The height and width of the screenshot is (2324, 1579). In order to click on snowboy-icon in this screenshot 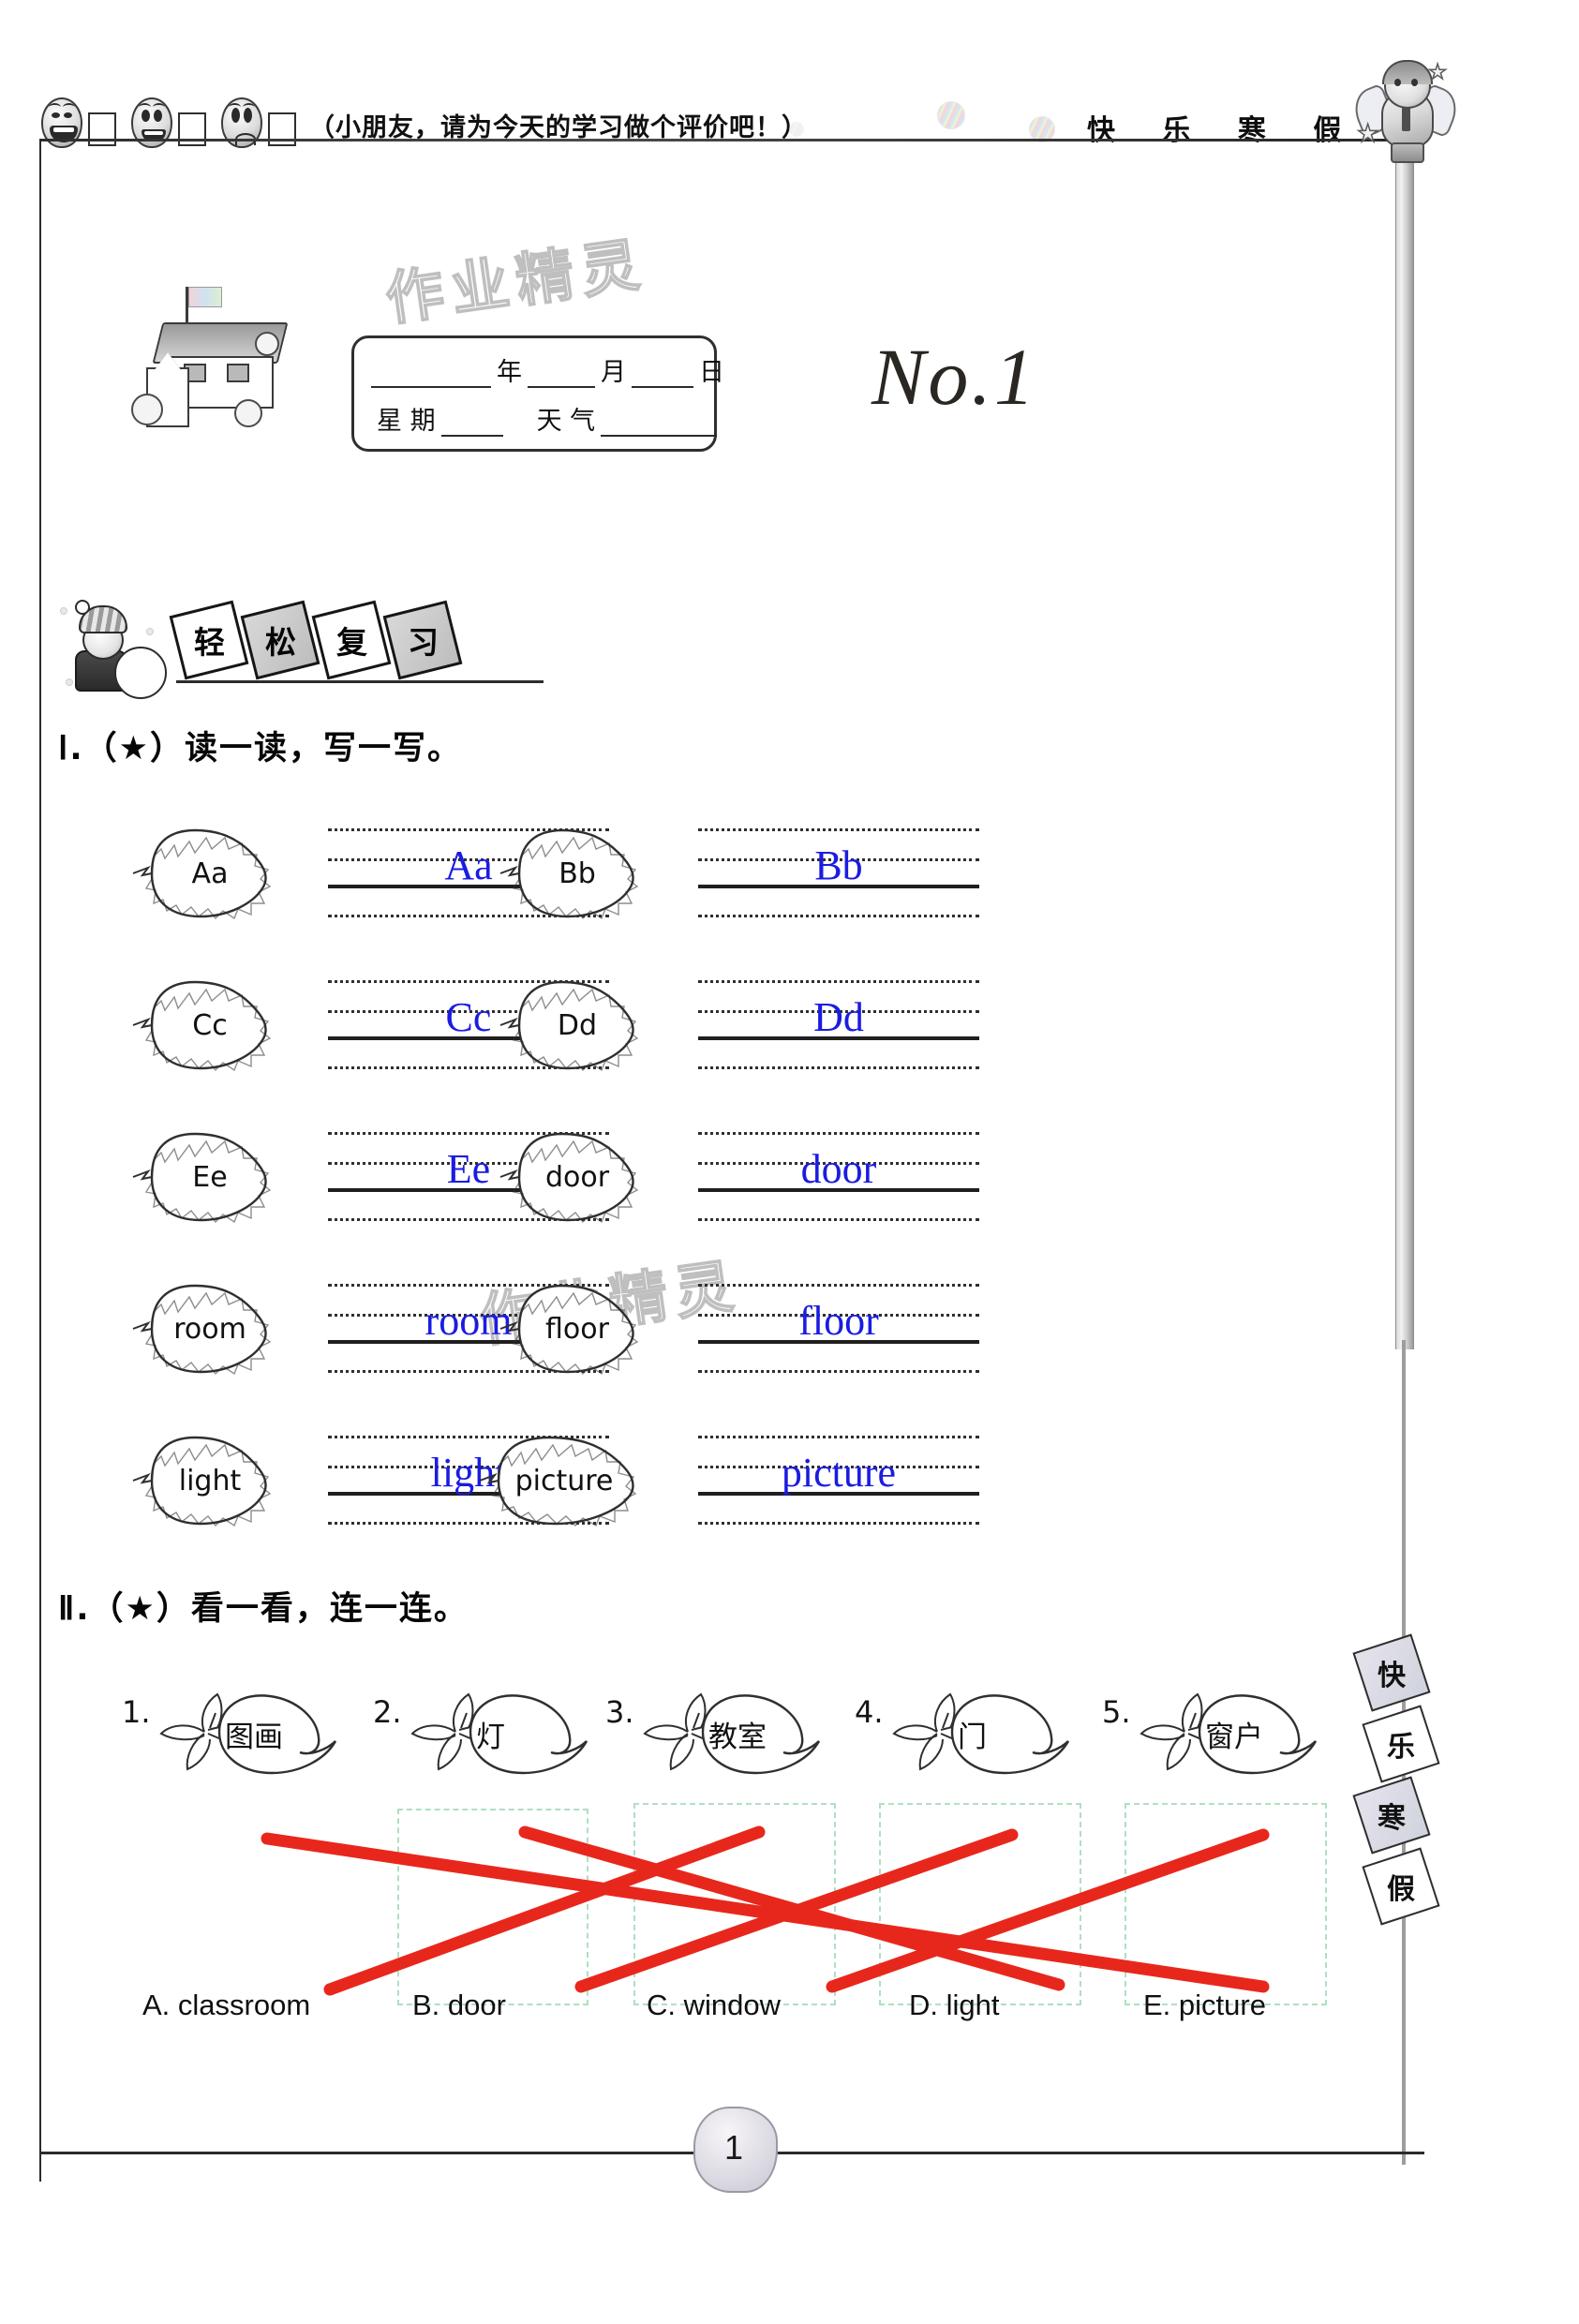, I will do `click(112, 649)`.